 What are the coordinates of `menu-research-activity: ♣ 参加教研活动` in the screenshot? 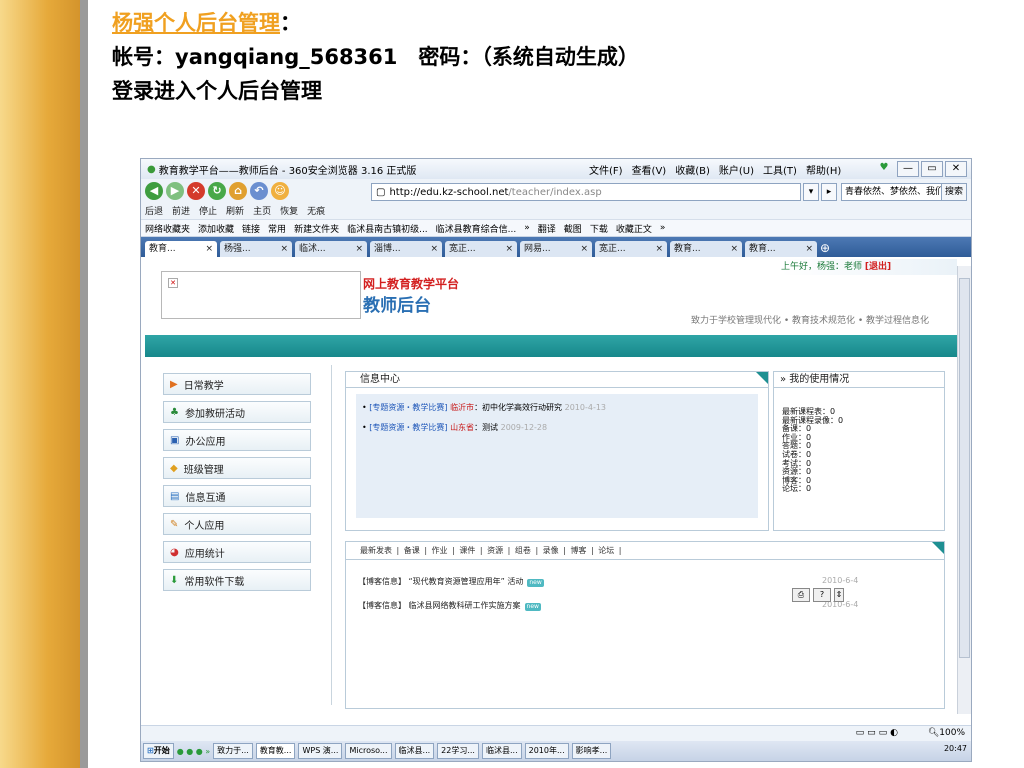 It's located at (237, 412).